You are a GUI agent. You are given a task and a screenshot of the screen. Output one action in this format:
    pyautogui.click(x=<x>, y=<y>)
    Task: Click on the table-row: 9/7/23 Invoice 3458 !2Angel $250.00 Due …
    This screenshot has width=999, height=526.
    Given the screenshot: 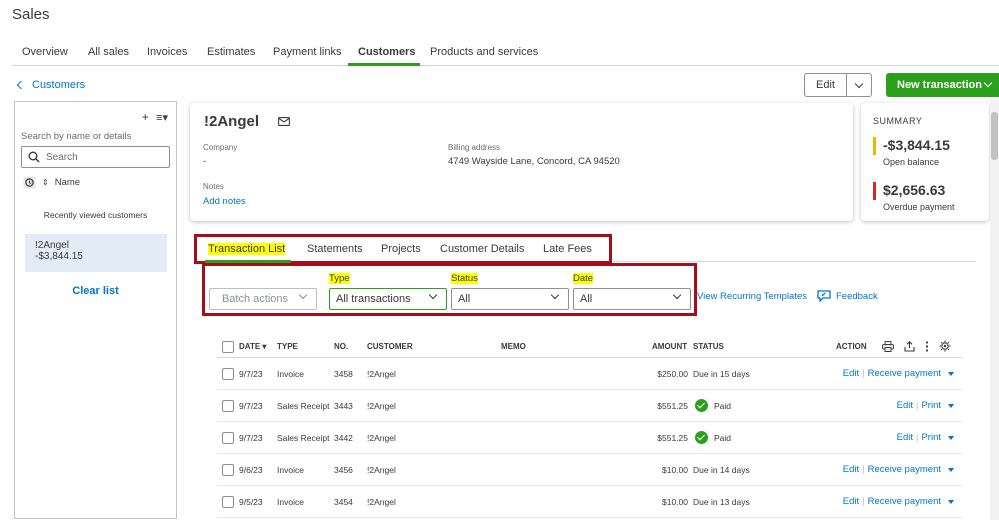 What is the action you would take?
    pyautogui.click(x=589, y=374)
    